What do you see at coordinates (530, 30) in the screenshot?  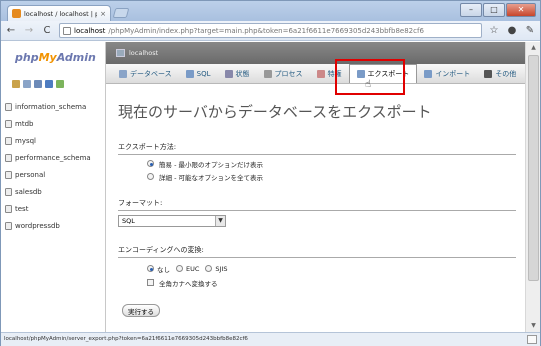 I see `wrench-icon: ✎` at bounding box center [530, 30].